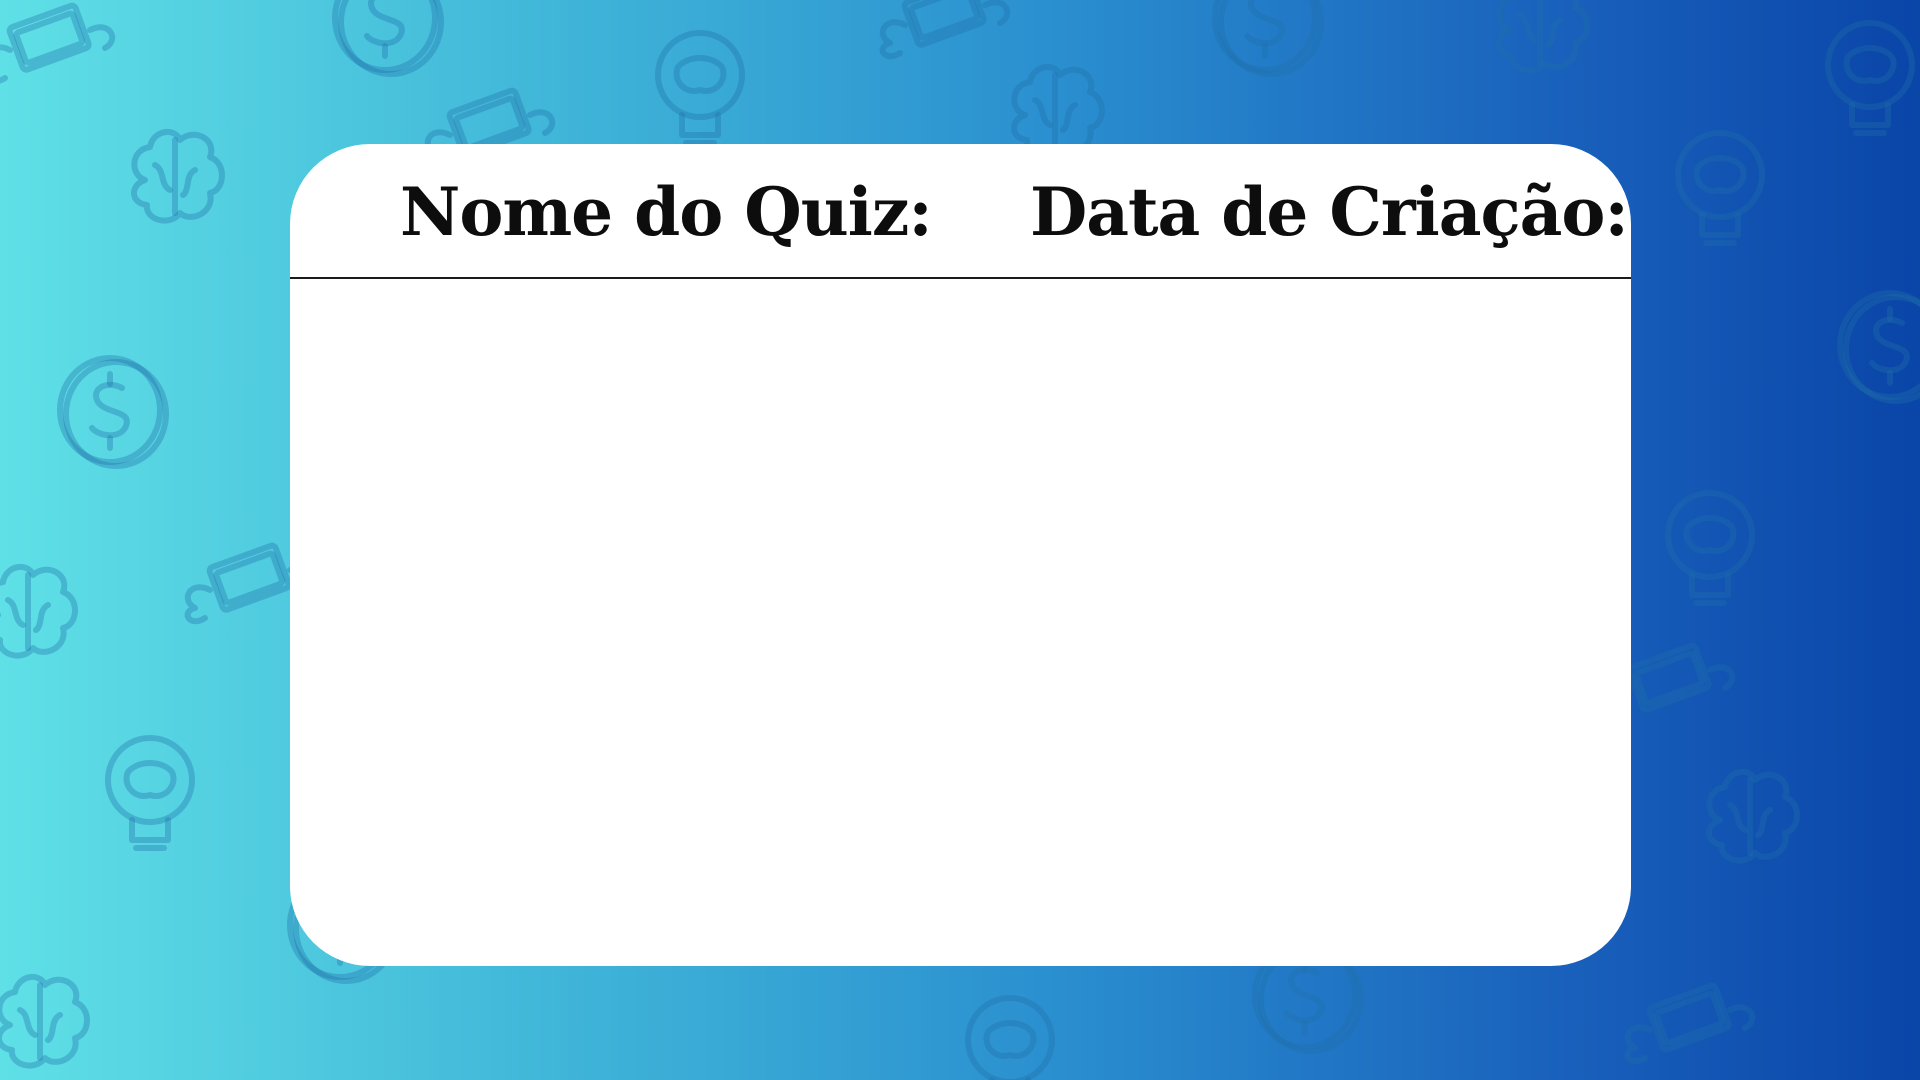 The height and width of the screenshot is (1080, 1920). Describe the element at coordinates (960, 211) in the screenshot. I see `card-header: Nome do Quiz: Data de Criação:` at that location.